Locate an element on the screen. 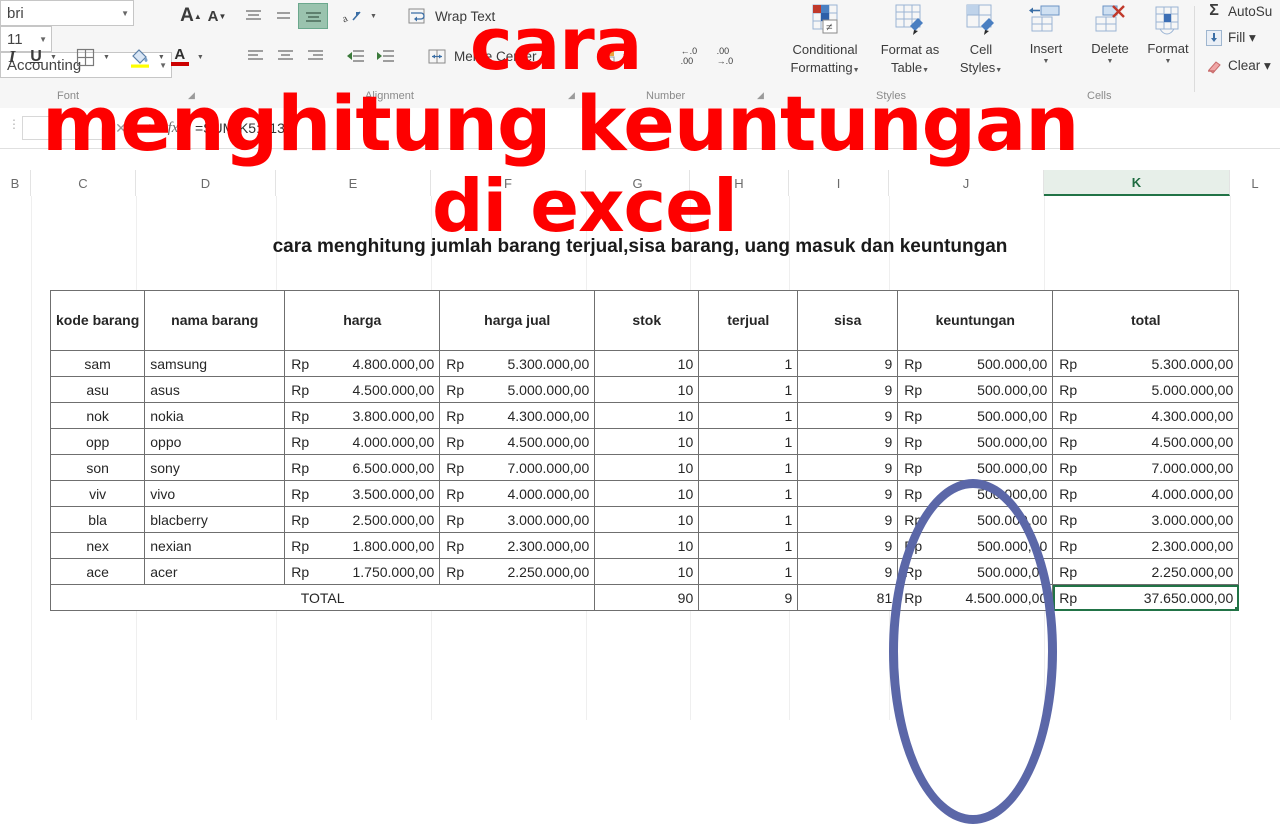 This screenshot has width=1280, height=824. format-chevron-icon: ▼ is located at coordinates (1168, 61).